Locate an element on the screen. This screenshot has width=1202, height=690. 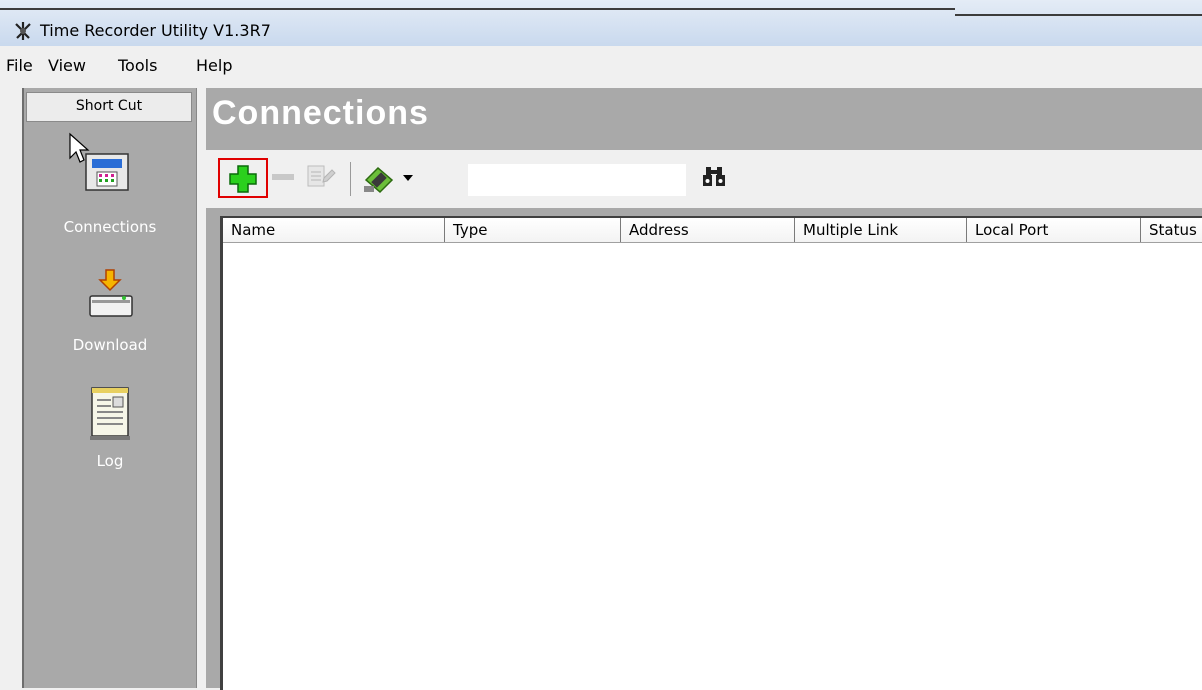
title-bar: Time Recorder Utility V1.3R7 is located at coordinates (601, 23).